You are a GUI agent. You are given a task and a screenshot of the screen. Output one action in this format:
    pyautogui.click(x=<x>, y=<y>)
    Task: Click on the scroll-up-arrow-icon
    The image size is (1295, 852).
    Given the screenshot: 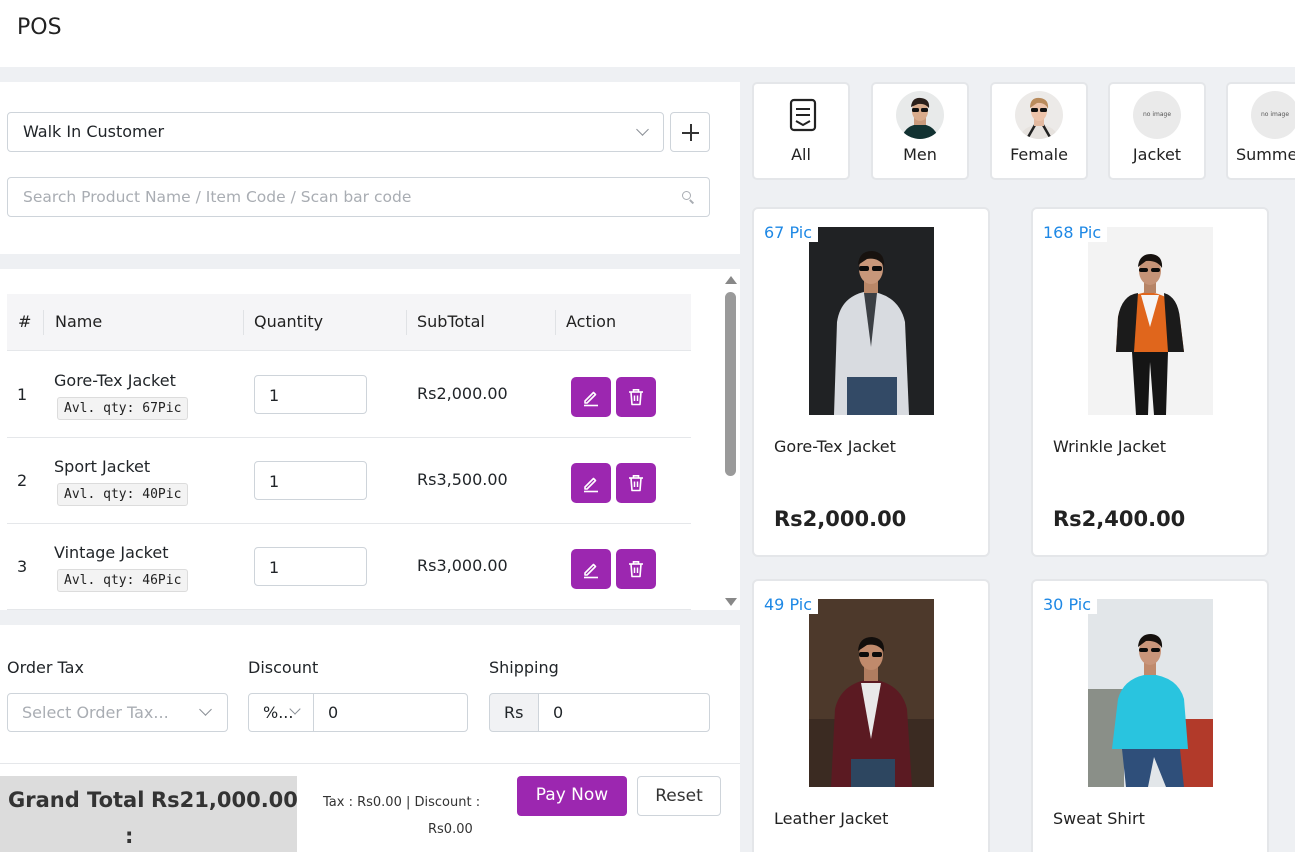 What is the action you would take?
    pyautogui.click(x=731, y=280)
    